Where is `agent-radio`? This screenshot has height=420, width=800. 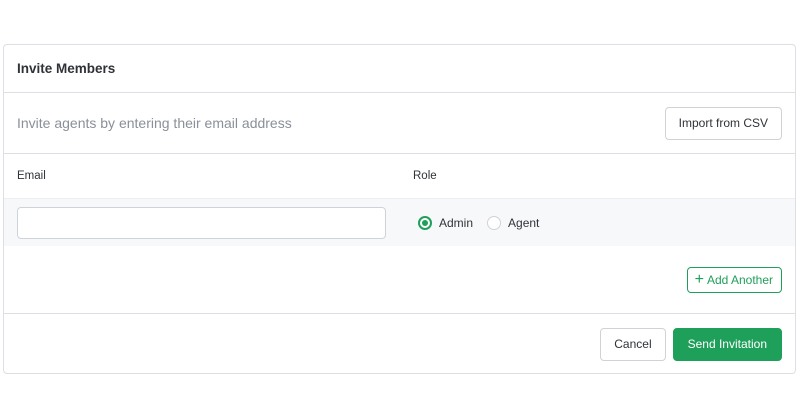
agent-radio is located at coordinates (494, 222).